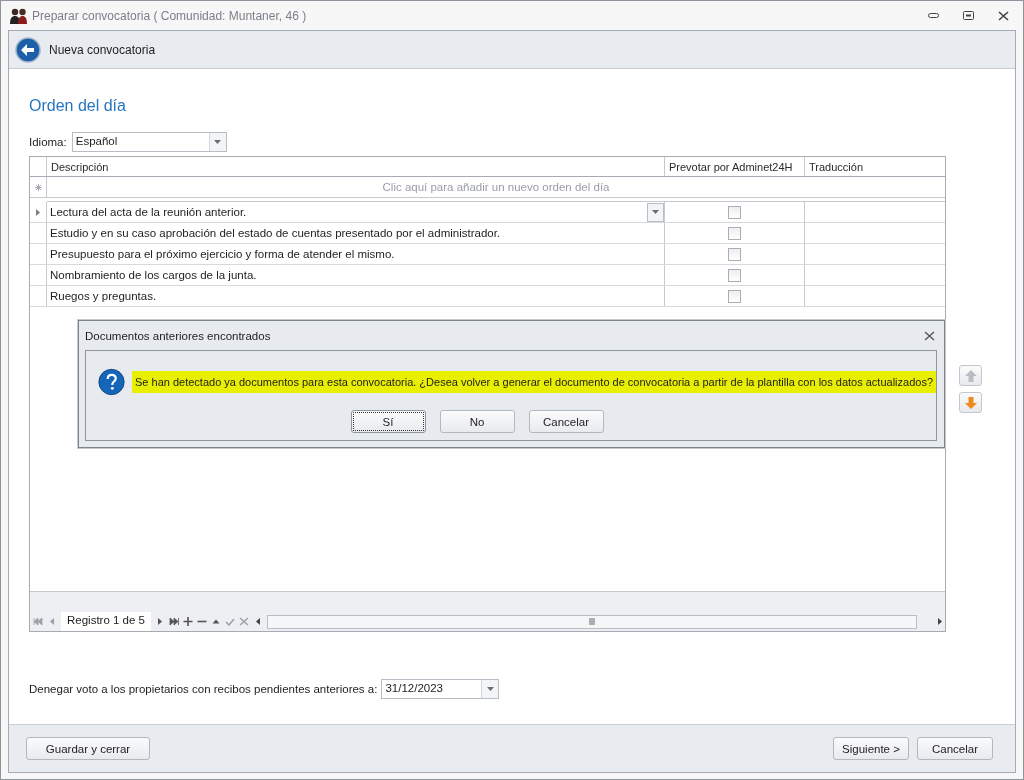 This screenshot has width=1024, height=780. Describe the element at coordinates (203, 689) in the screenshot. I see `deny-vote-label: Denegar voto a los propietarios con recibos pendientes anteriores a:` at that location.